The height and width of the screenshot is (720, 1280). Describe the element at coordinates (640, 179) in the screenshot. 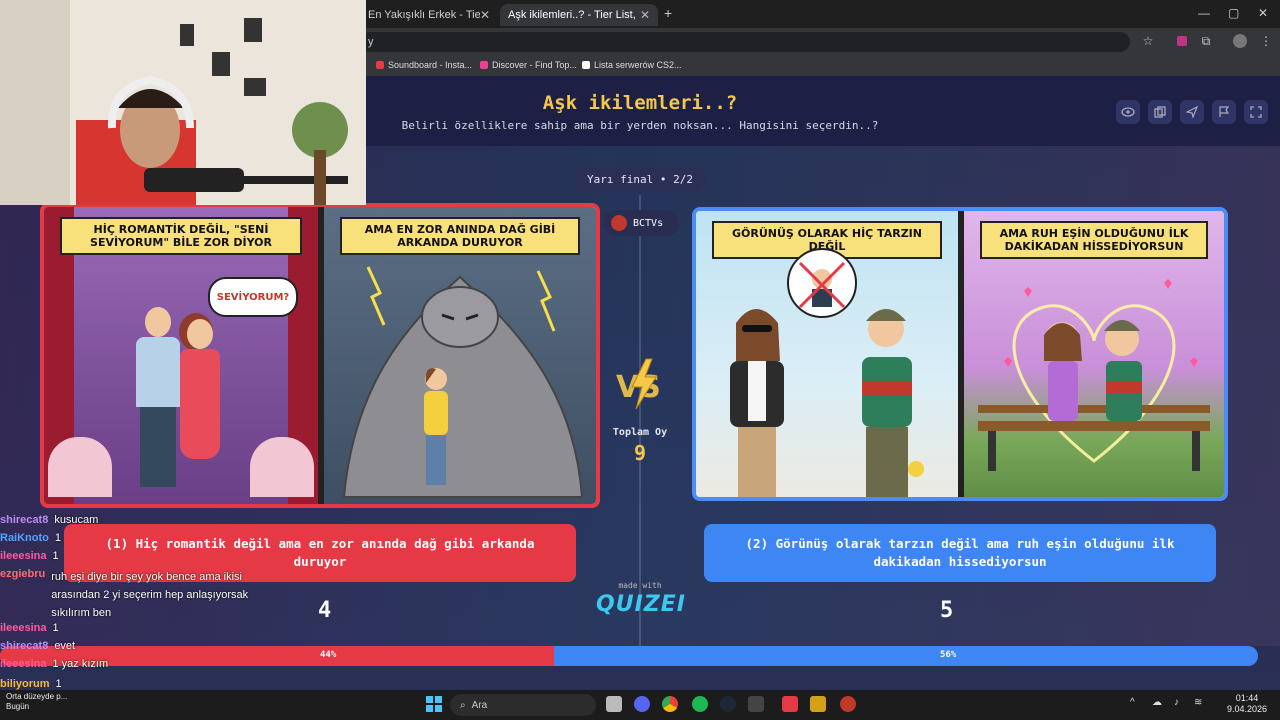

I see `round-badge: Yarı final • 2/2` at that location.